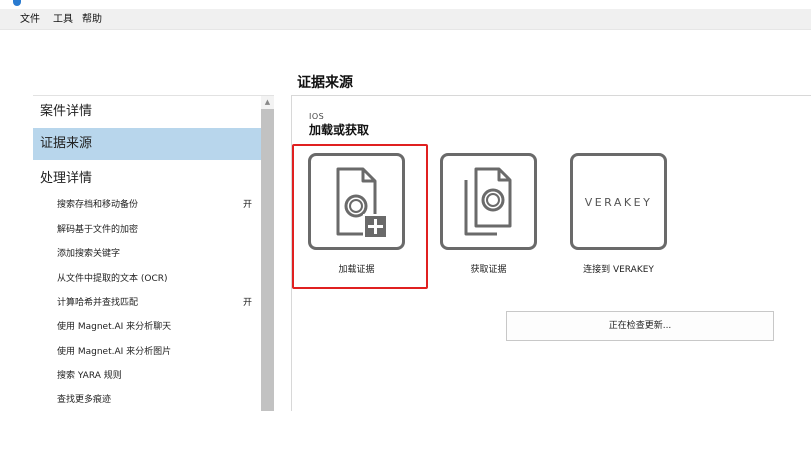 The image size is (811, 465). I want to click on menu-file: 文件, so click(30, 20).